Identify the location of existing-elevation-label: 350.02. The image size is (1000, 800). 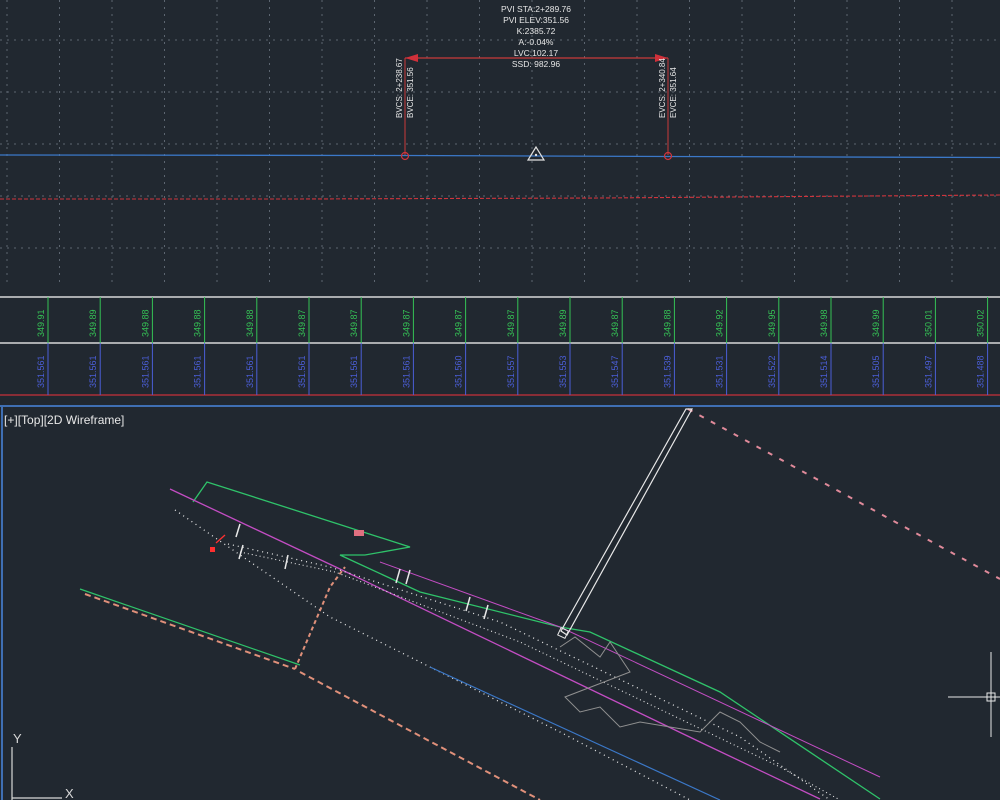
(981, 323).